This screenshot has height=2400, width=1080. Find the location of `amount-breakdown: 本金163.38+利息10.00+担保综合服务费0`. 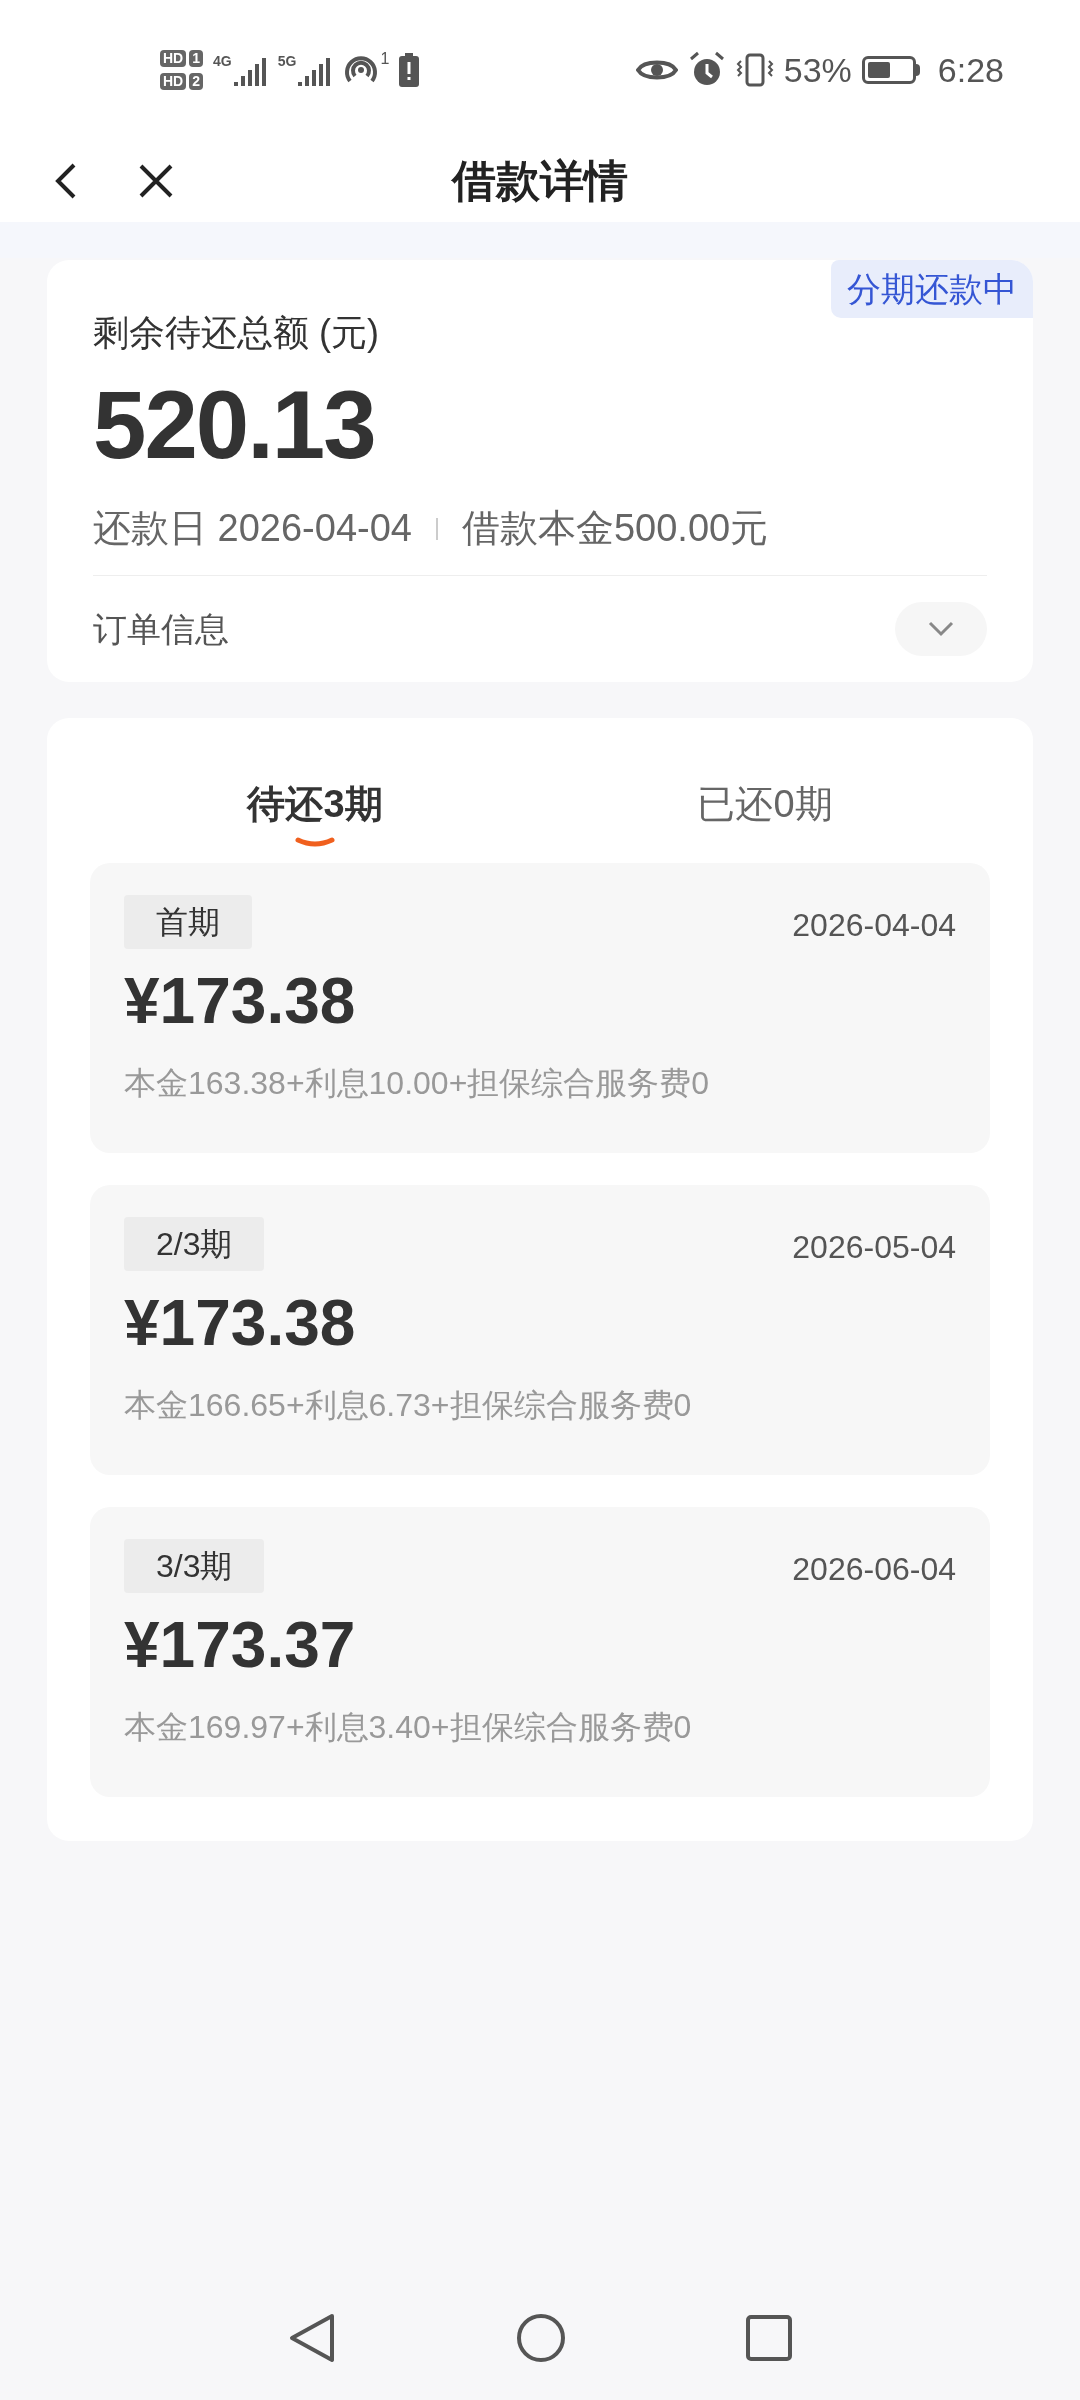

amount-breakdown: 本金163.38+利息10.00+担保综合服务费0 is located at coordinates (417, 1083).